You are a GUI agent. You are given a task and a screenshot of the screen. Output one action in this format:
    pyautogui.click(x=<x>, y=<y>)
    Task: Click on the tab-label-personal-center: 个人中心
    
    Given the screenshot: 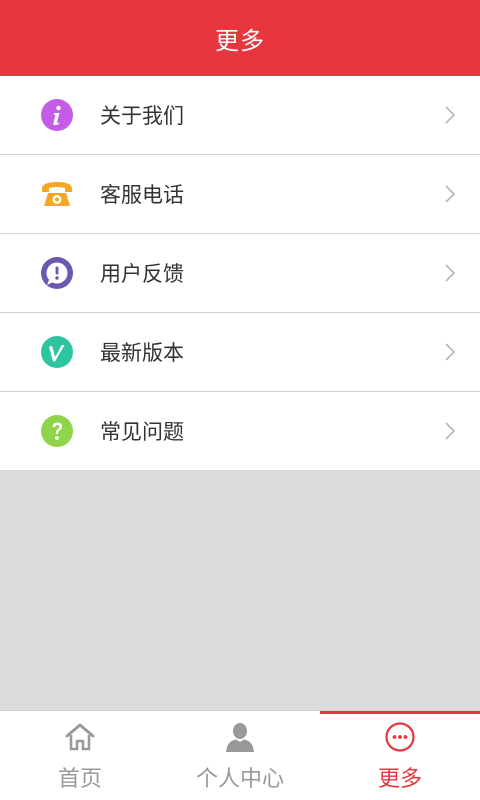 What is the action you would take?
    pyautogui.click(x=239, y=779)
    